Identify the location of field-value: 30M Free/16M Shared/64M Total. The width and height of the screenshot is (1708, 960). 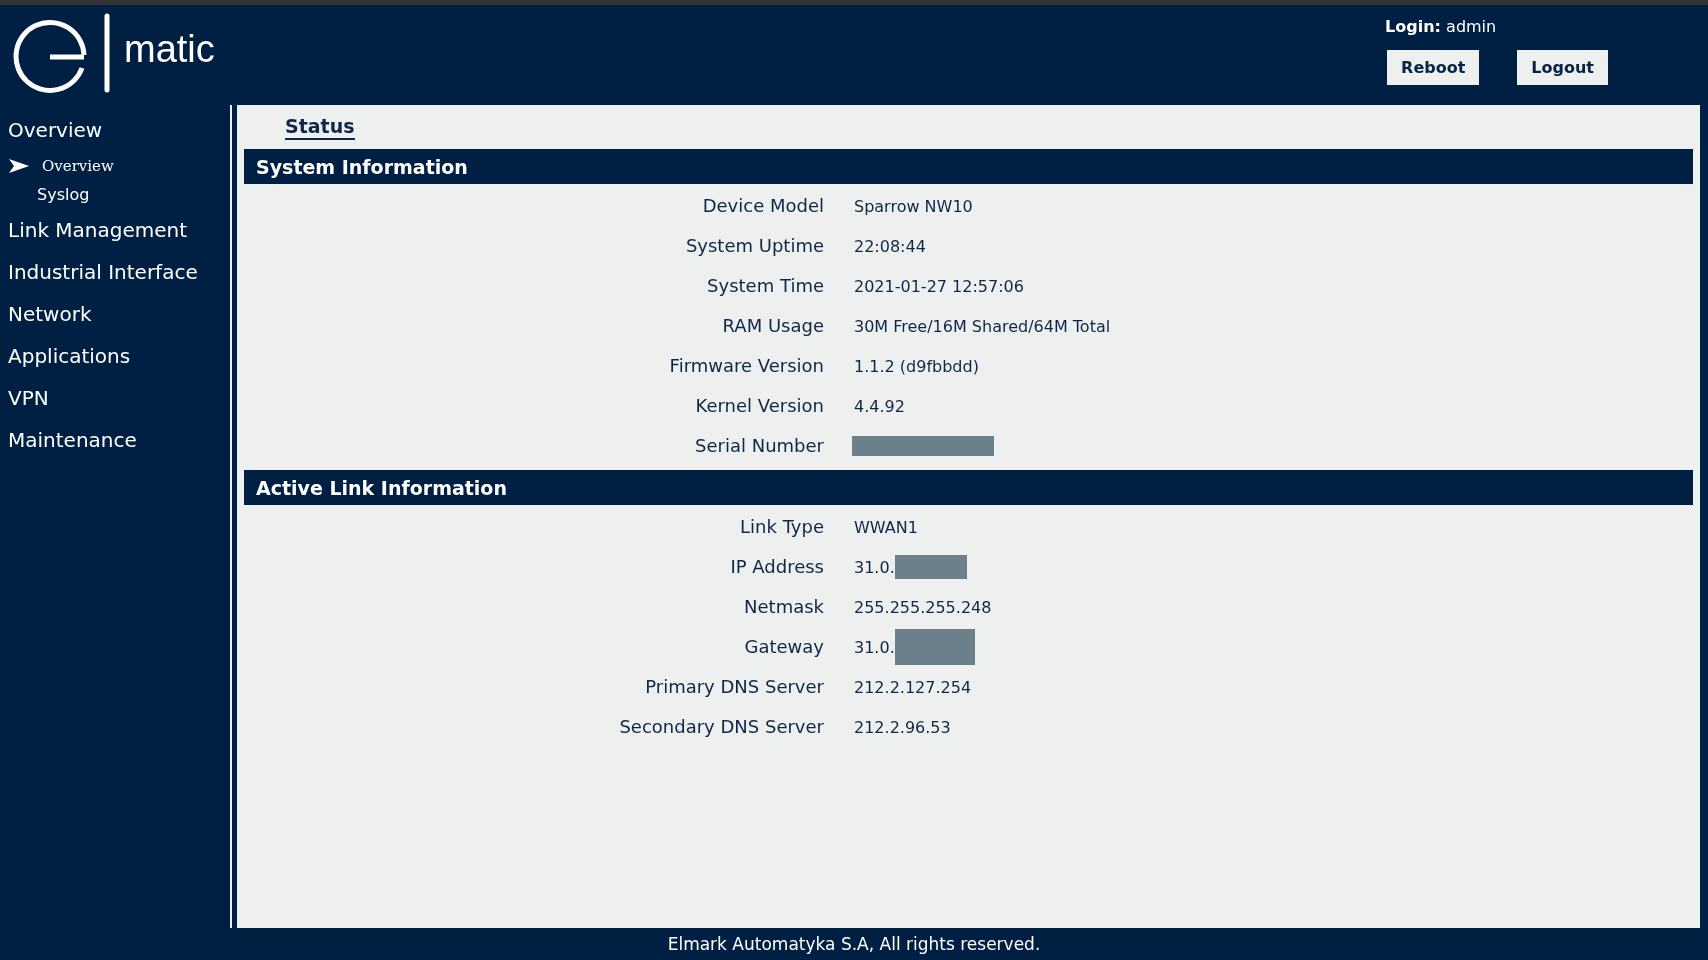
(982, 326).